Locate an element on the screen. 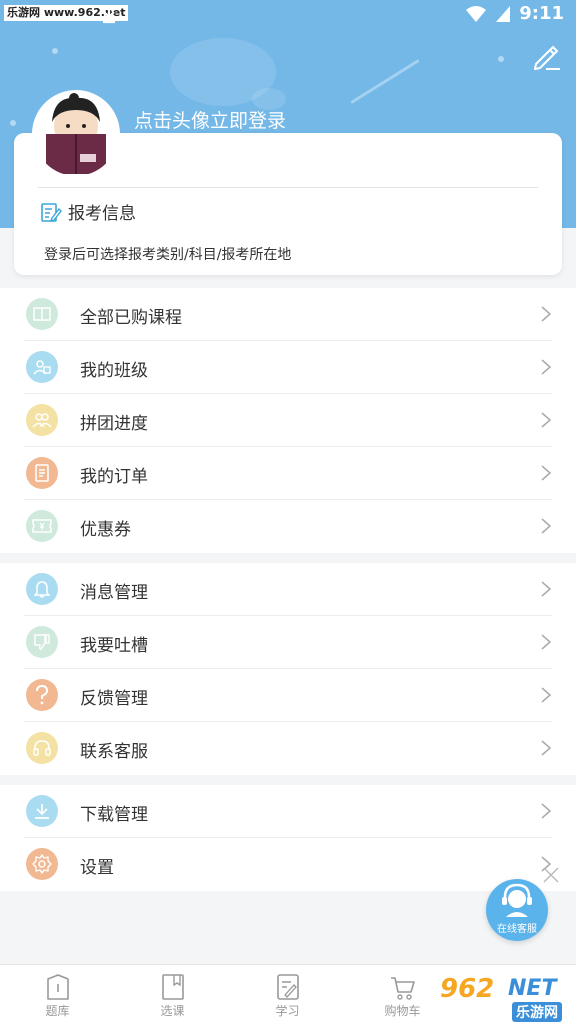 The image size is (576, 1024). menu-item-purchased-courses: 全部已购课程 is located at coordinates (288, 314).